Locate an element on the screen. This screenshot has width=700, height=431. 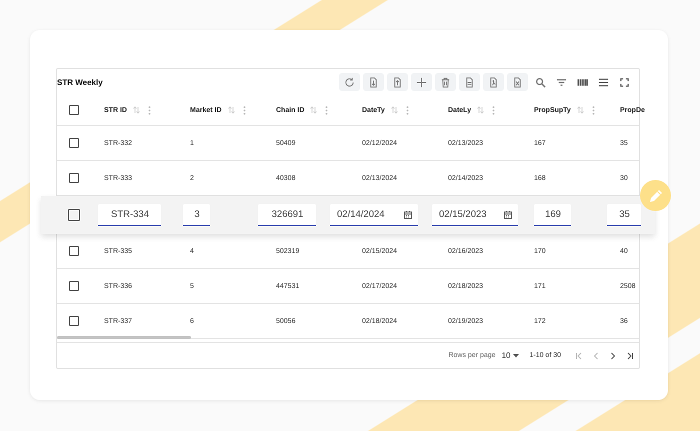
csv-file-button is located at coordinates (469, 82).